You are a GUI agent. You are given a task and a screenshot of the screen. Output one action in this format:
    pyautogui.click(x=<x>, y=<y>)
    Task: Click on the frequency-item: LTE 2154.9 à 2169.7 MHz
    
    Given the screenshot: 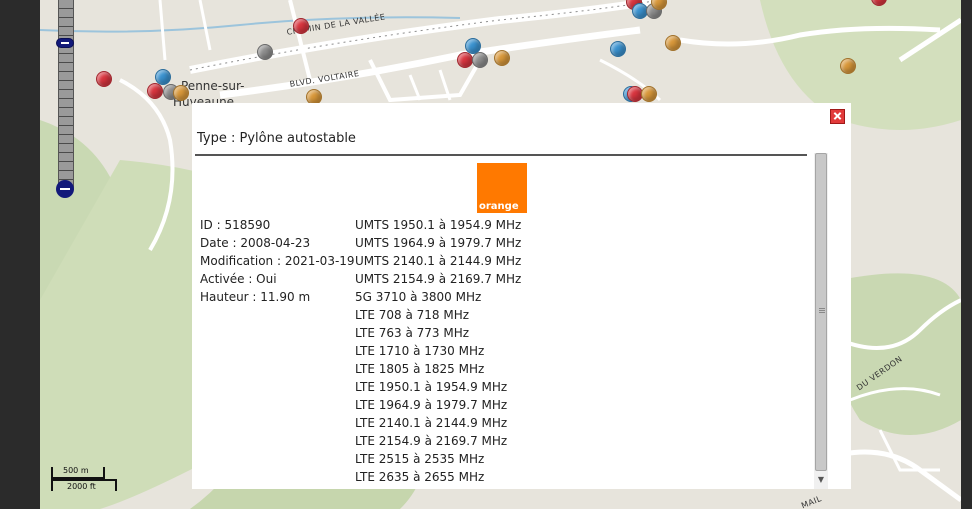 What is the action you would take?
    pyautogui.click(x=431, y=441)
    